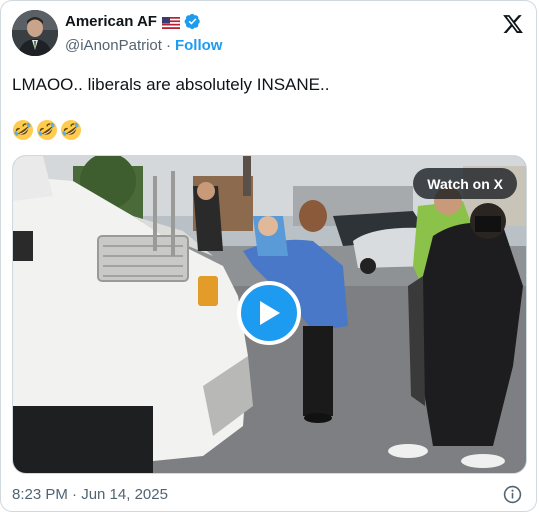  Describe the element at coordinates (35, 33) in the screenshot. I see `avatar` at that location.